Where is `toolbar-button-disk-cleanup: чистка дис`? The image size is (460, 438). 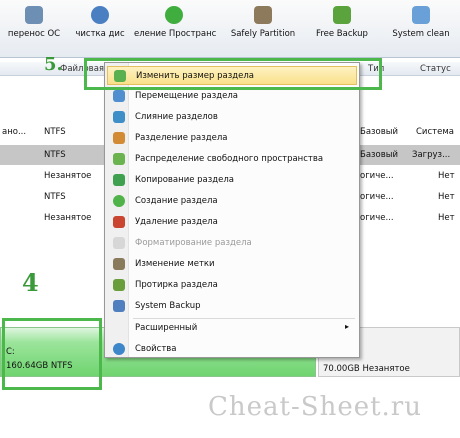
toolbar-button-disk-cleanup: чистка дис is located at coordinates (100, 29).